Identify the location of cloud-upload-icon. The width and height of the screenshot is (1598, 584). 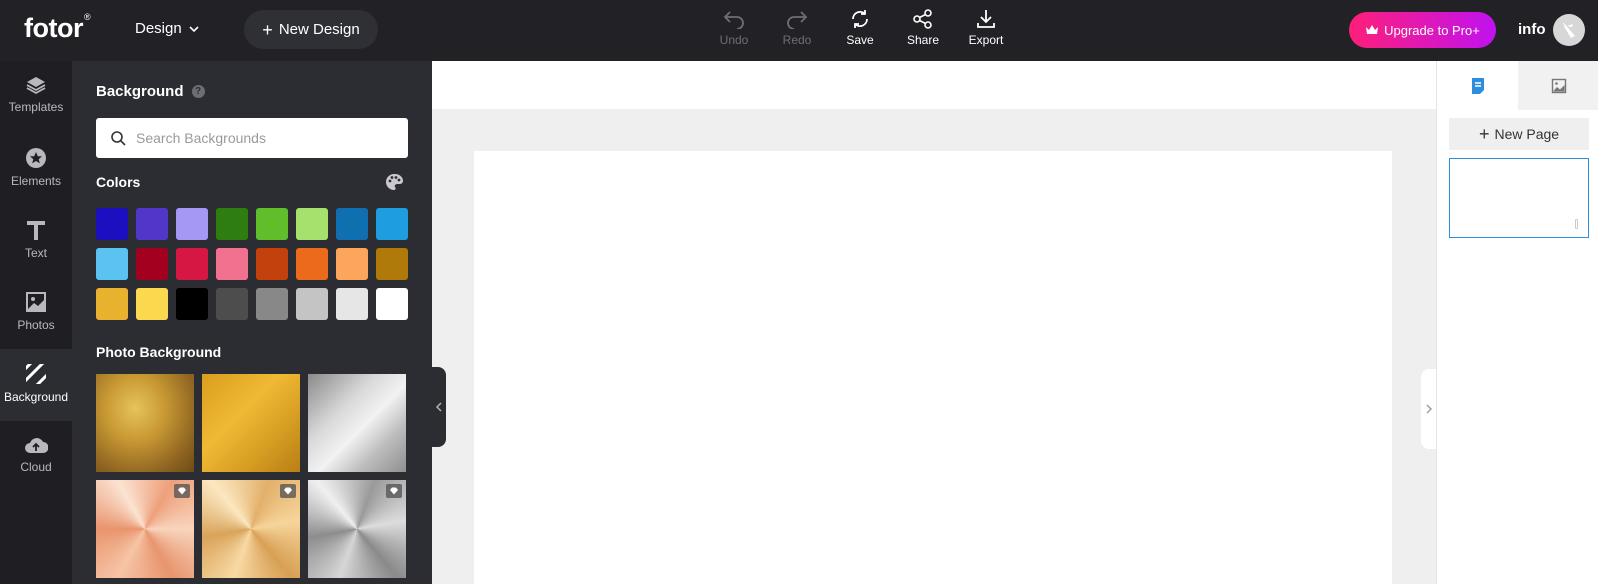
(36, 445).